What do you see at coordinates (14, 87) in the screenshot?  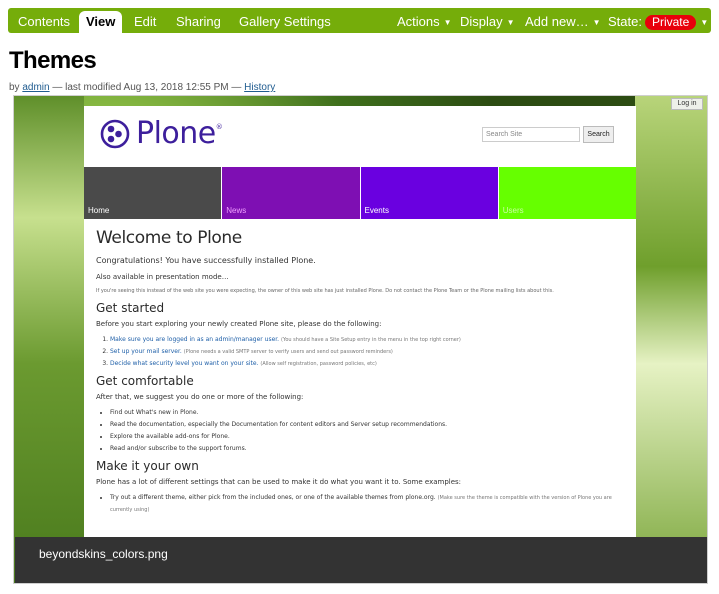 I see `by-label: by` at bounding box center [14, 87].